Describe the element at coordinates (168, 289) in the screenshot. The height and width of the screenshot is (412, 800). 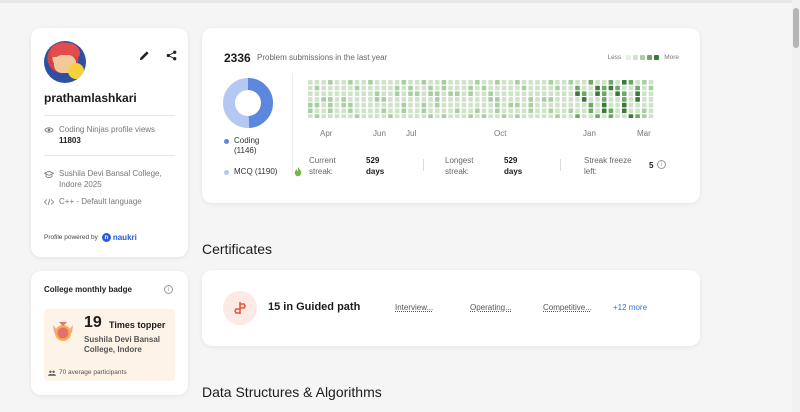
I see `info-icon: i` at that location.